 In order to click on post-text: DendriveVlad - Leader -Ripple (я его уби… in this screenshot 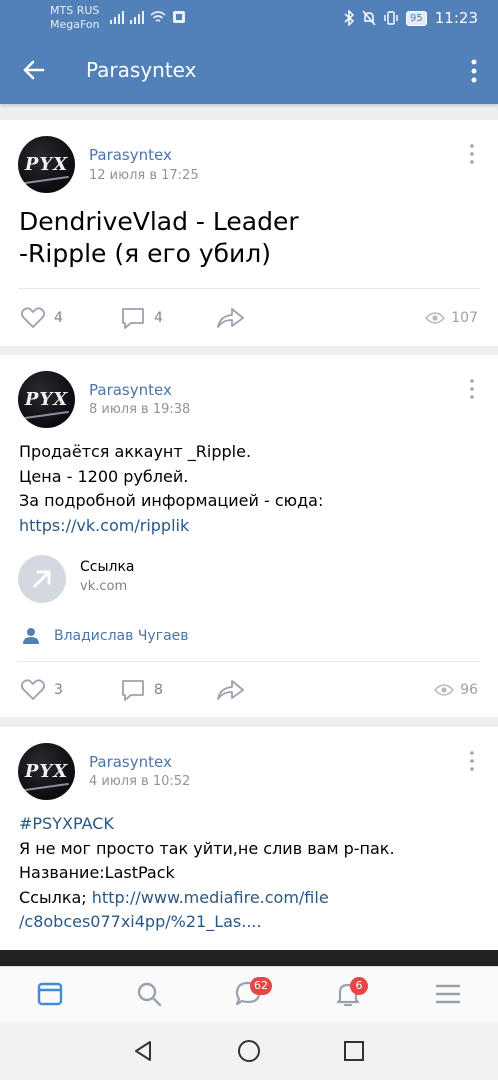, I will do `click(159, 238)`.